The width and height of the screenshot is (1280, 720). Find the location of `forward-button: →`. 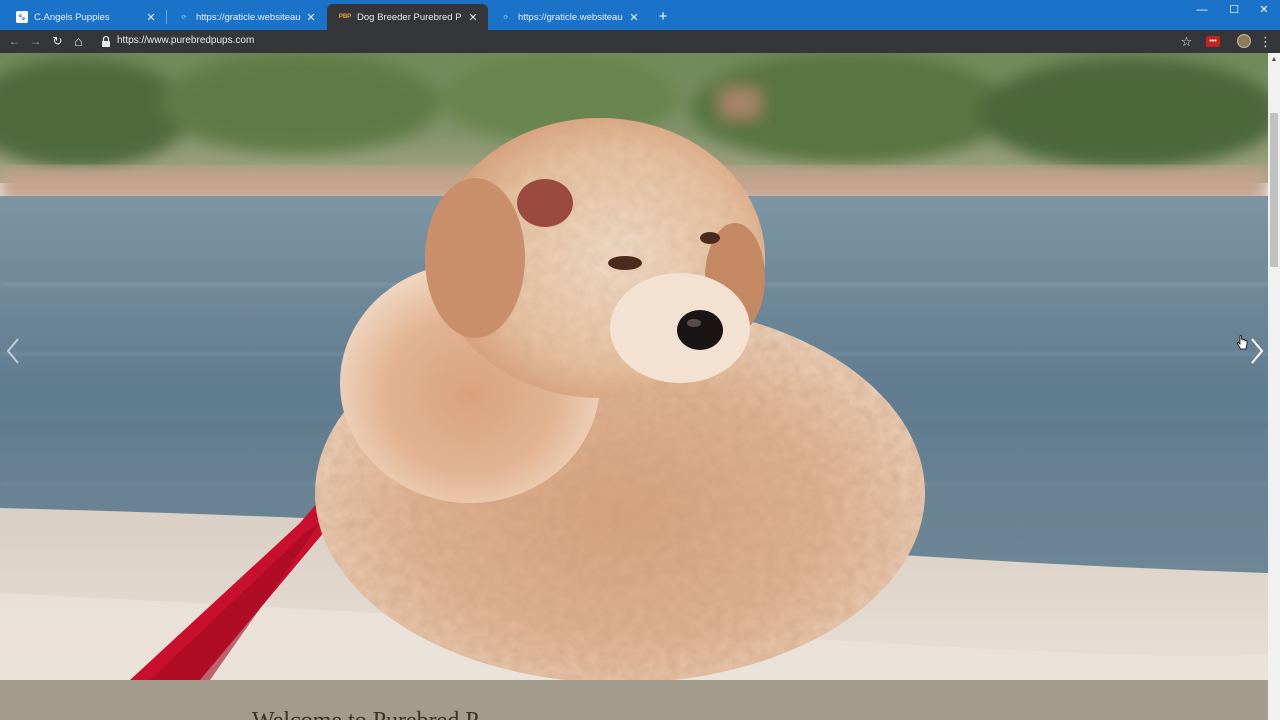

forward-button: → is located at coordinates (35, 41).